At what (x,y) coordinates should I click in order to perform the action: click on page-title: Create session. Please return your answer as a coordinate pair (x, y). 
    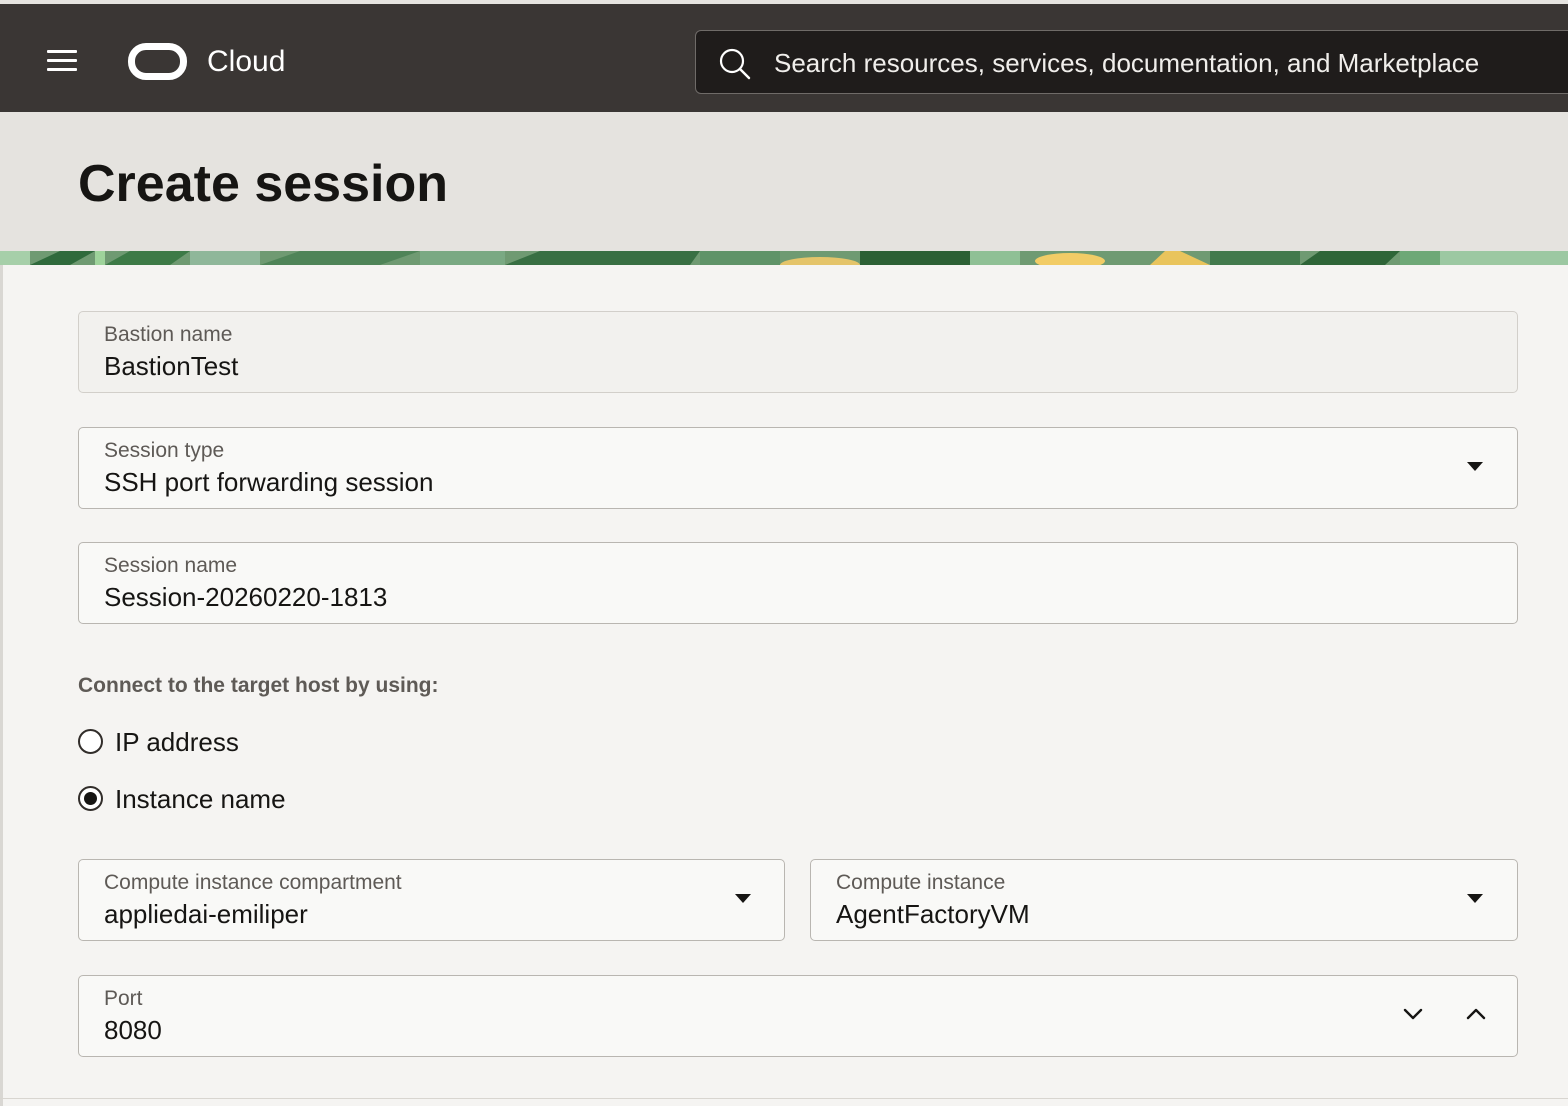
    Looking at the image, I should click on (263, 184).